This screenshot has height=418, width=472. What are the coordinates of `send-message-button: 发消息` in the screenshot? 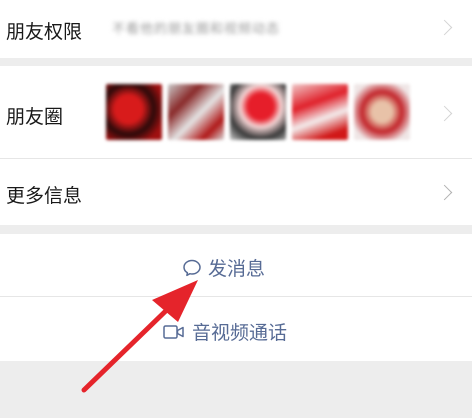 It's located at (236, 265).